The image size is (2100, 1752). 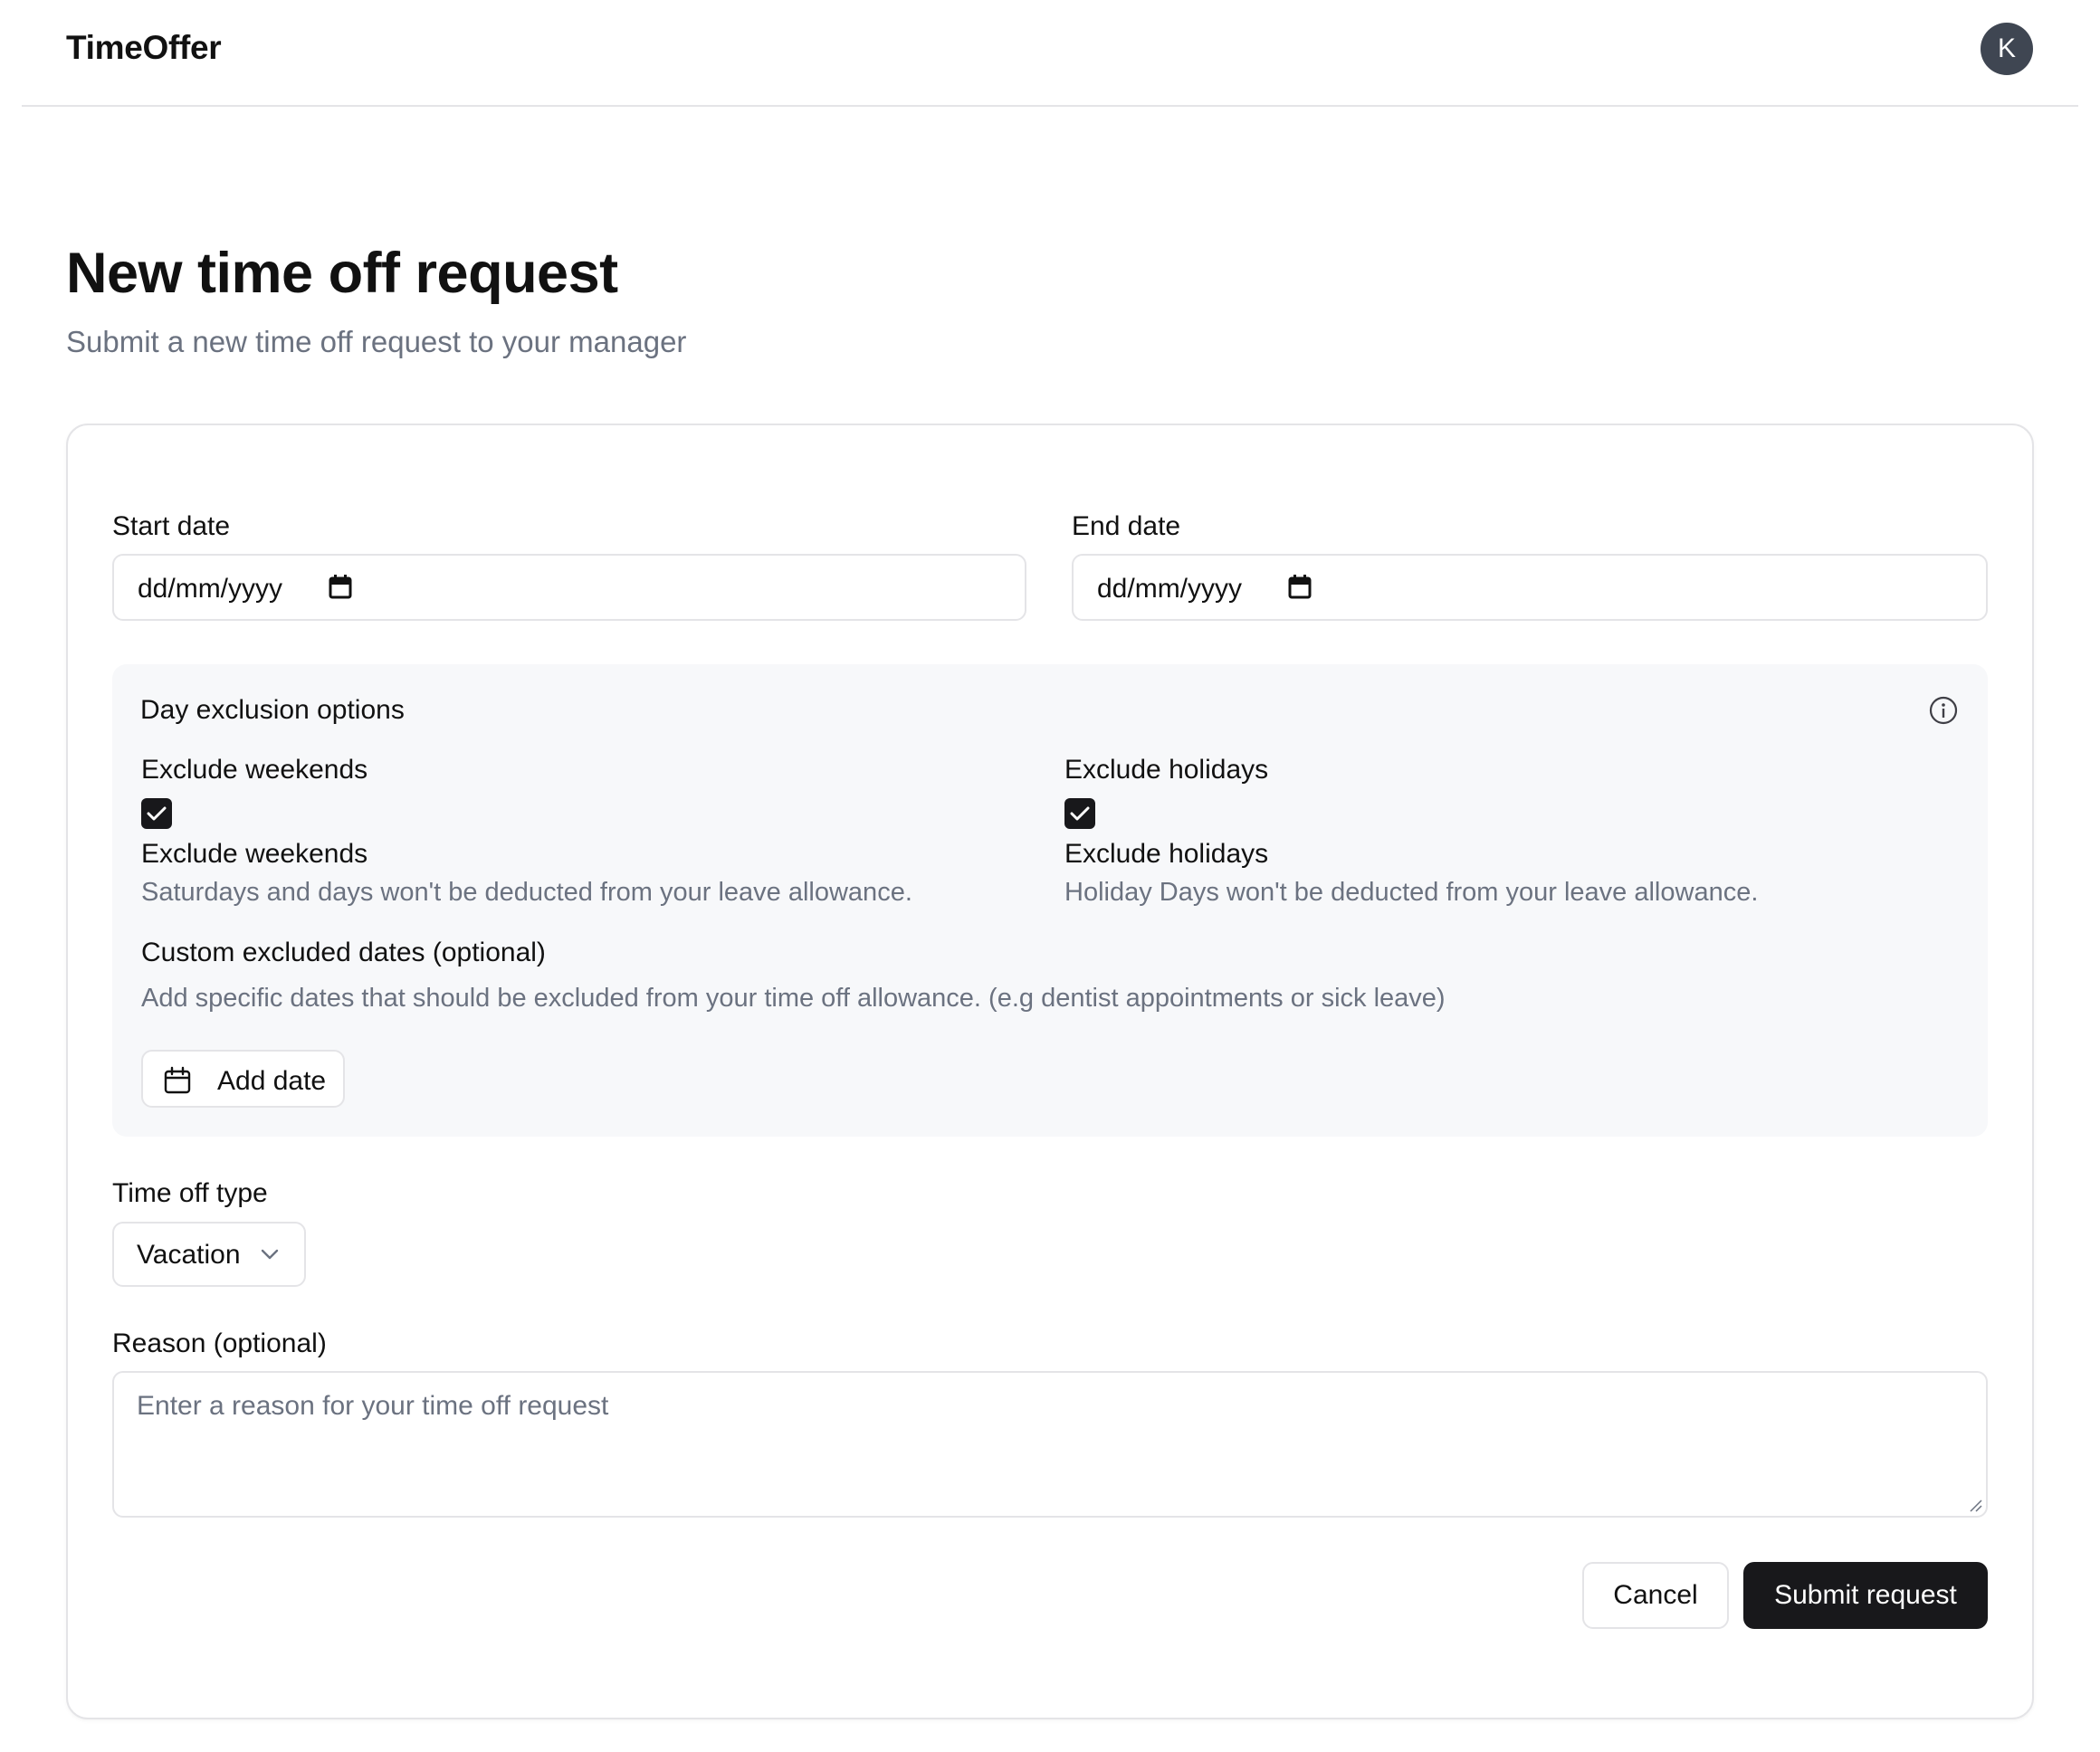 I want to click on submit-request-button: Submit request, so click(x=1865, y=1595).